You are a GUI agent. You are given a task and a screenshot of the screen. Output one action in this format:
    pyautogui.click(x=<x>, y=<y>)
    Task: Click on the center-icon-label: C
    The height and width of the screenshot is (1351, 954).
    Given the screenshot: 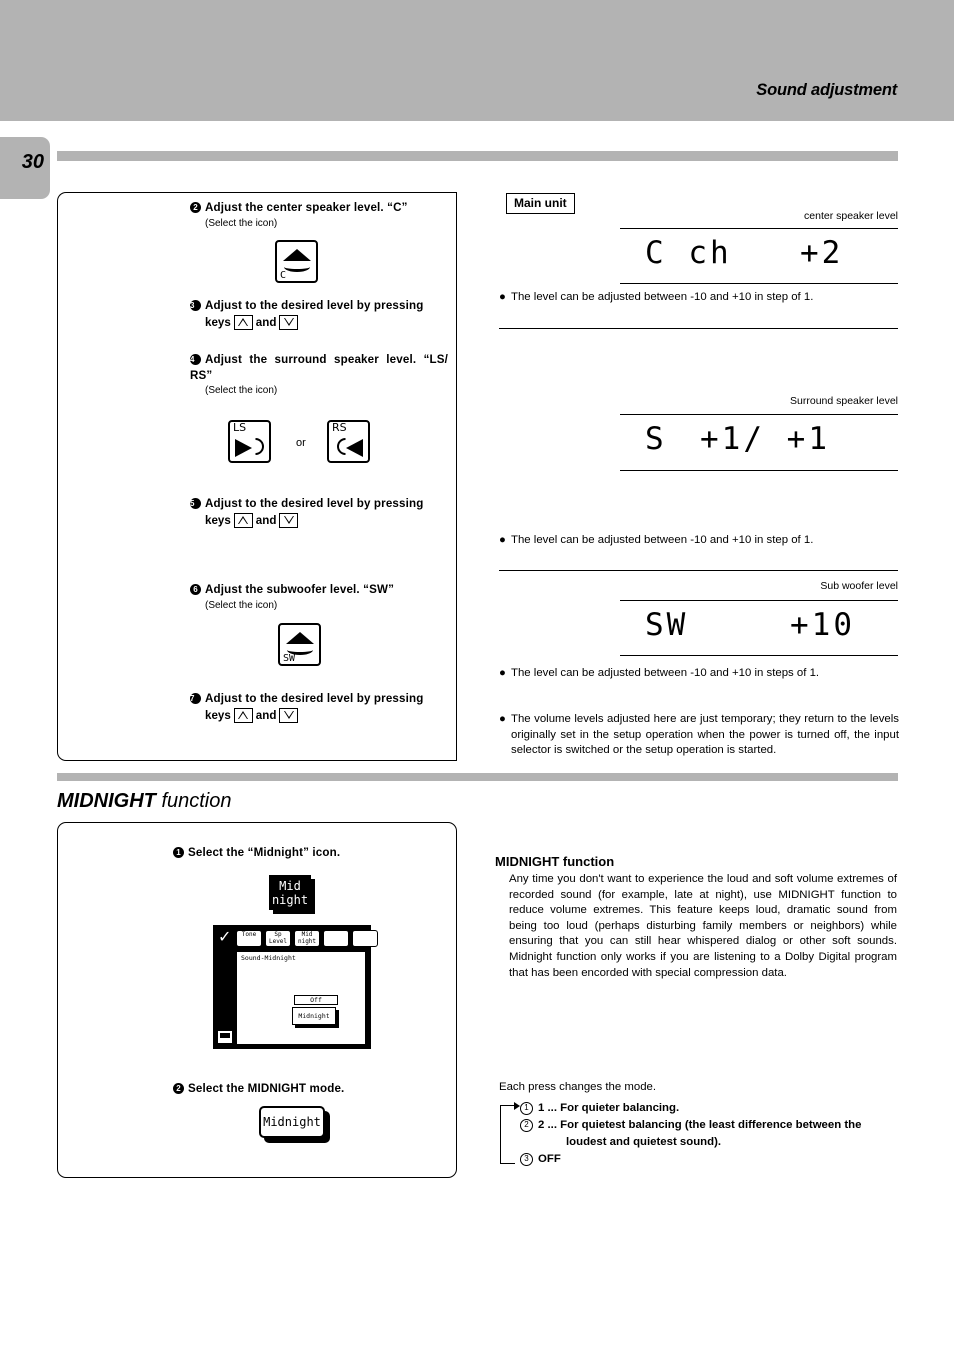 What is the action you would take?
    pyautogui.click(x=283, y=275)
    